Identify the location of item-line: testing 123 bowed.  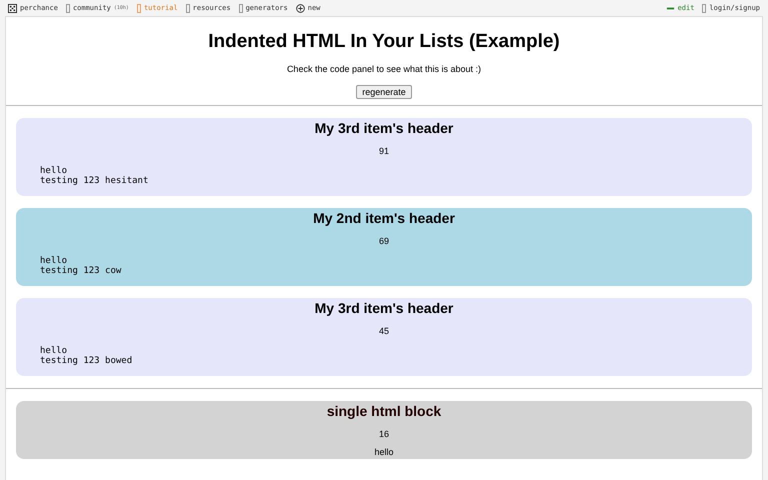
(87, 361).